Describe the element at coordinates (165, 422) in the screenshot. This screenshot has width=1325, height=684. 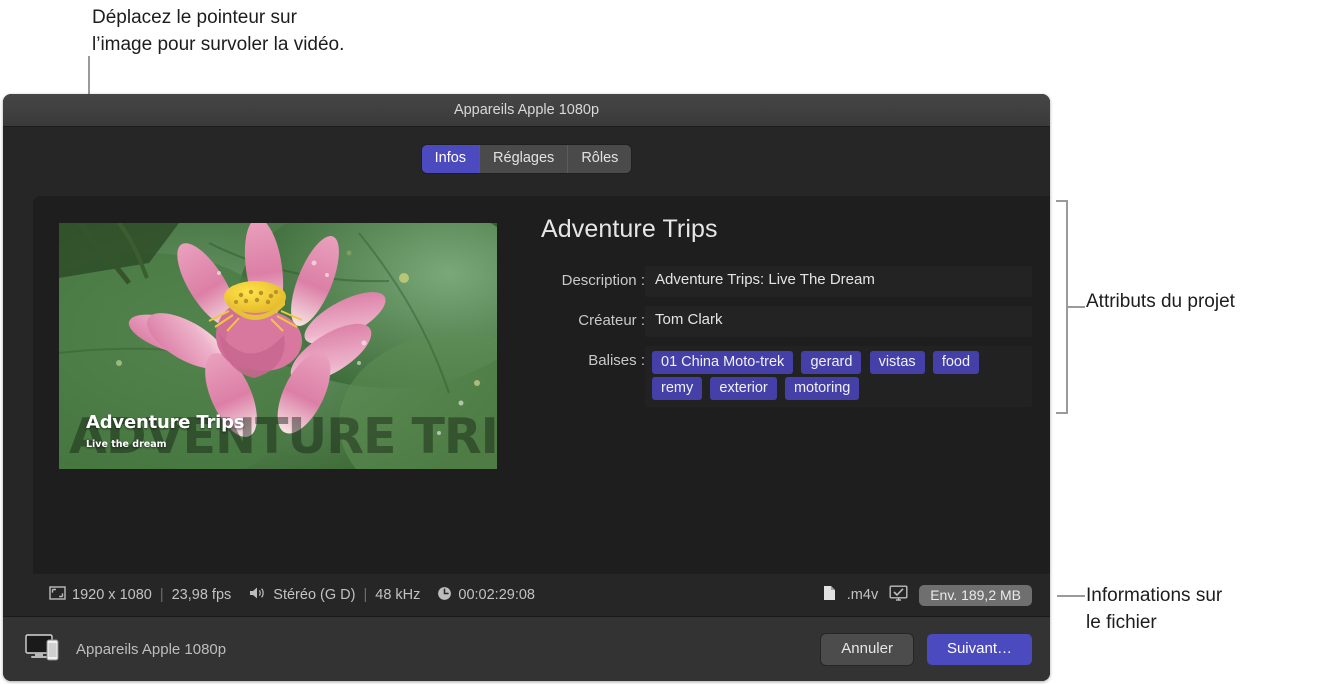
I see `thumbnail-overlay-title: Adventure Trips` at that location.